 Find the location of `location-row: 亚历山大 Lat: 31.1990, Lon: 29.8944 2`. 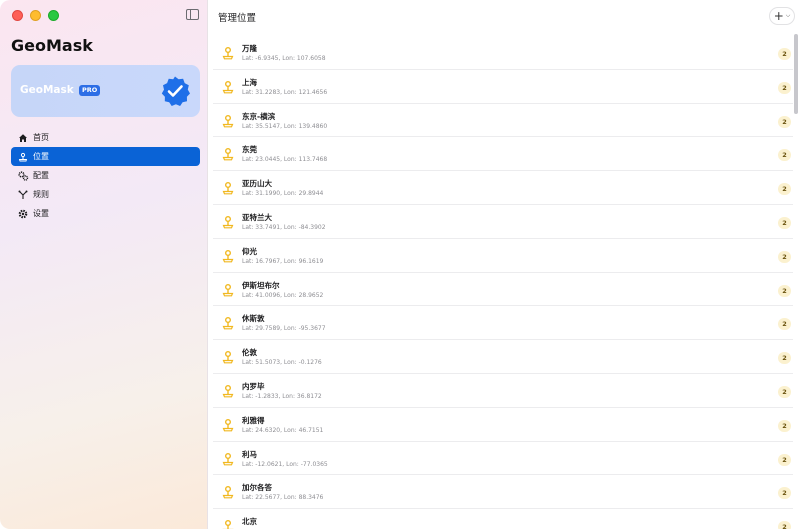

location-row: 亚历山大 Lat: 31.1990, Lon: 29.8944 2 is located at coordinates (503, 188).